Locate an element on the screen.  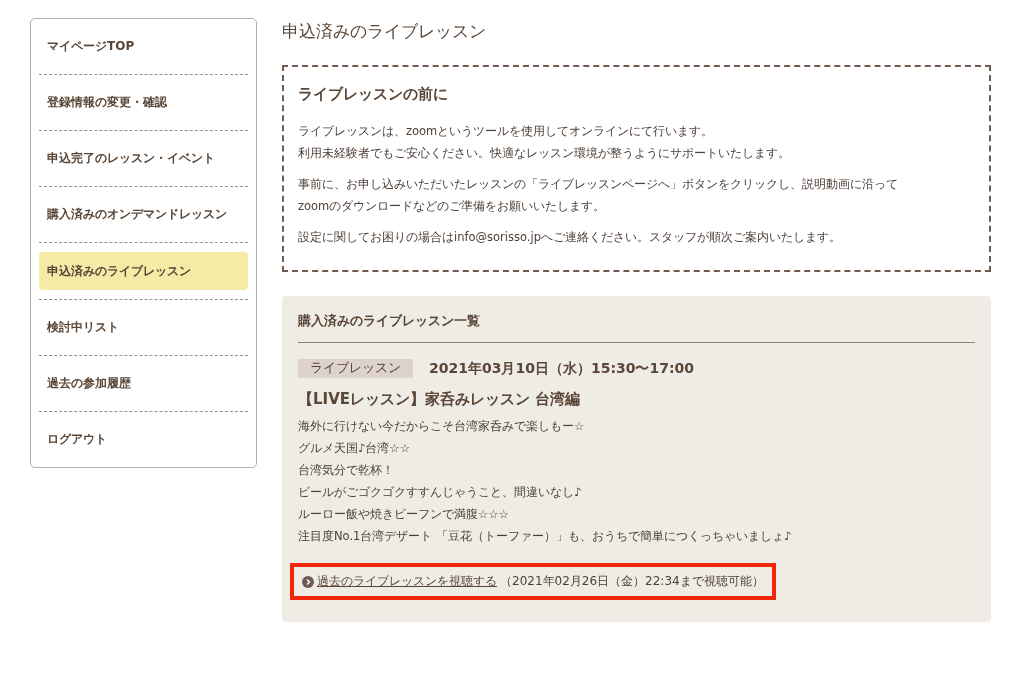
notice-title: ライブレッスンの前に is located at coordinates (373, 94).